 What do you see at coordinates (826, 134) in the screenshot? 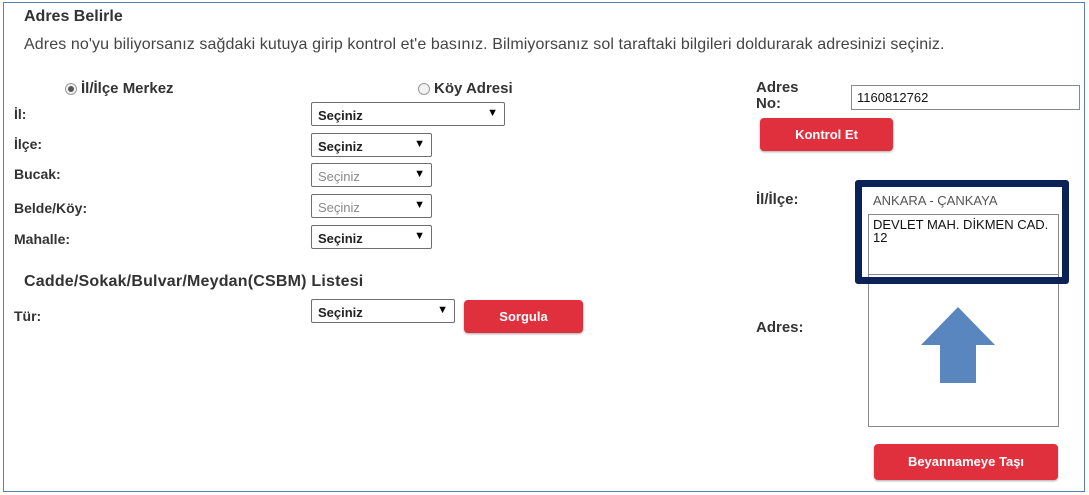
I see `kontrol-et-button: Kontrol Et` at bounding box center [826, 134].